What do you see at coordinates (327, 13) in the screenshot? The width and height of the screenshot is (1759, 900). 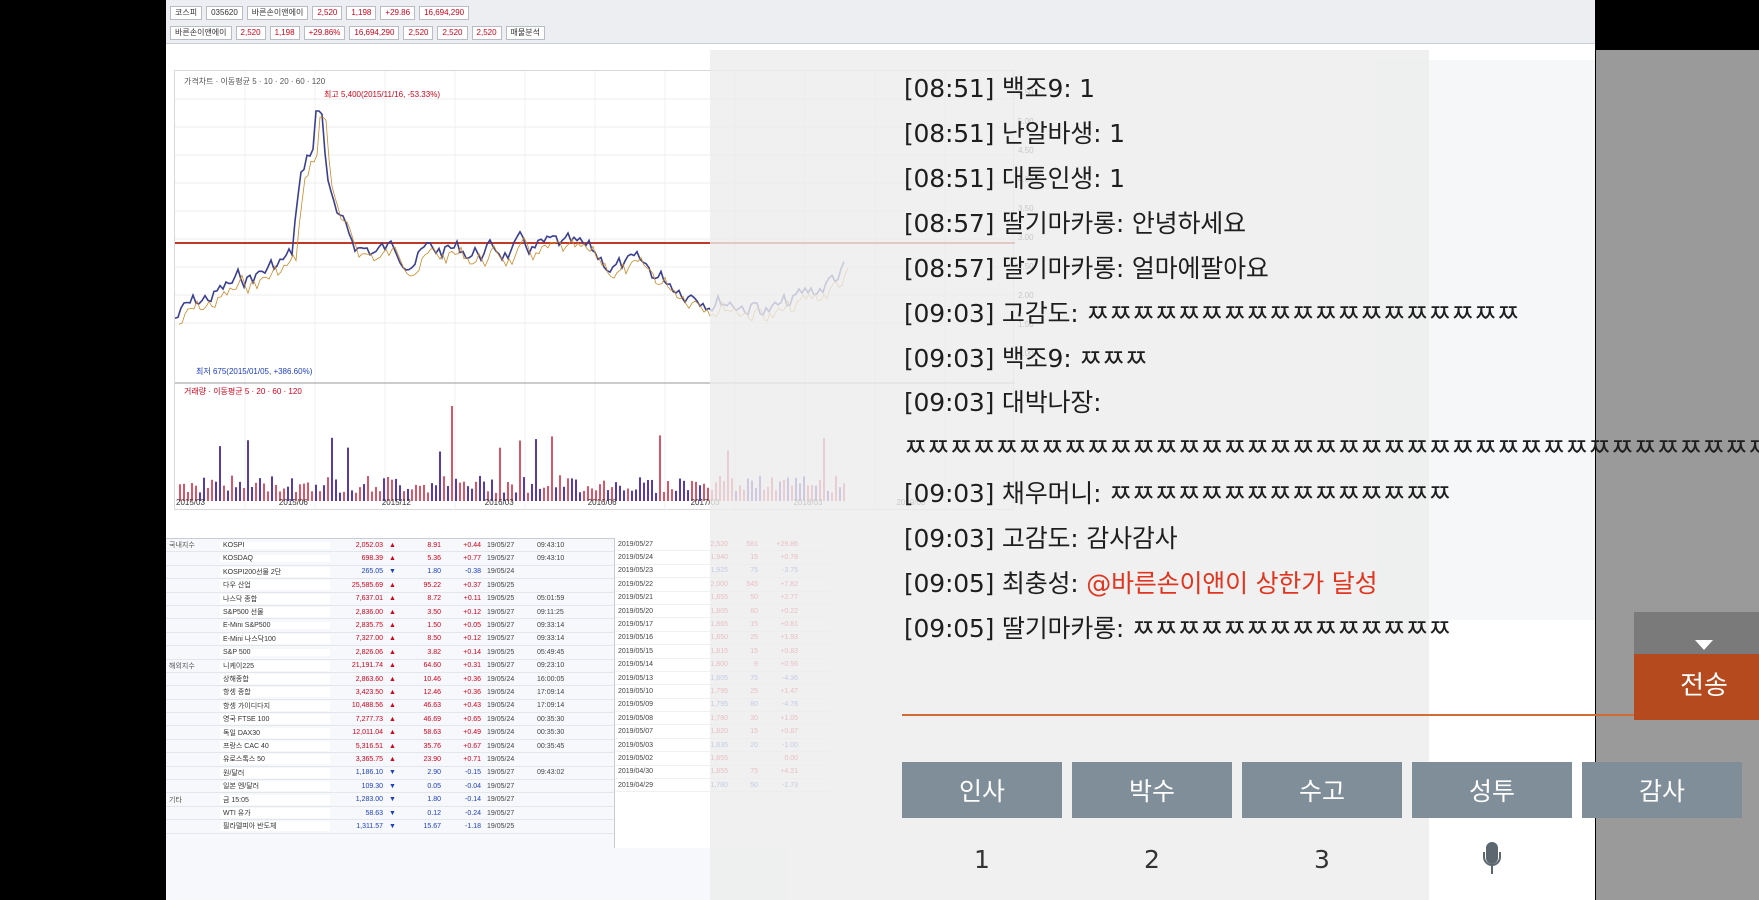 I see `toolbar-field: 2,520` at bounding box center [327, 13].